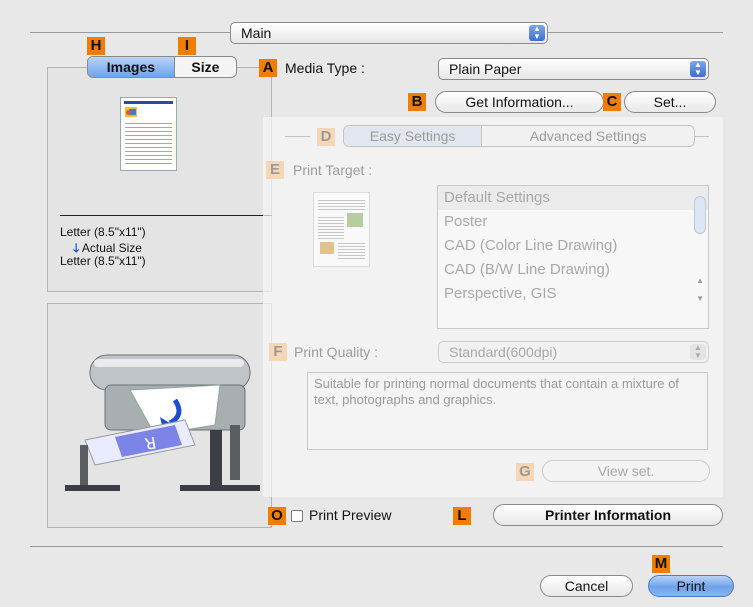 The height and width of the screenshot is (607, 753). What do you see at coordinates (573, 352) in the screenshot?
I see `print-quality-popup: Standard(600dpi) ▲ ▼` at bounding box center [573, 352].